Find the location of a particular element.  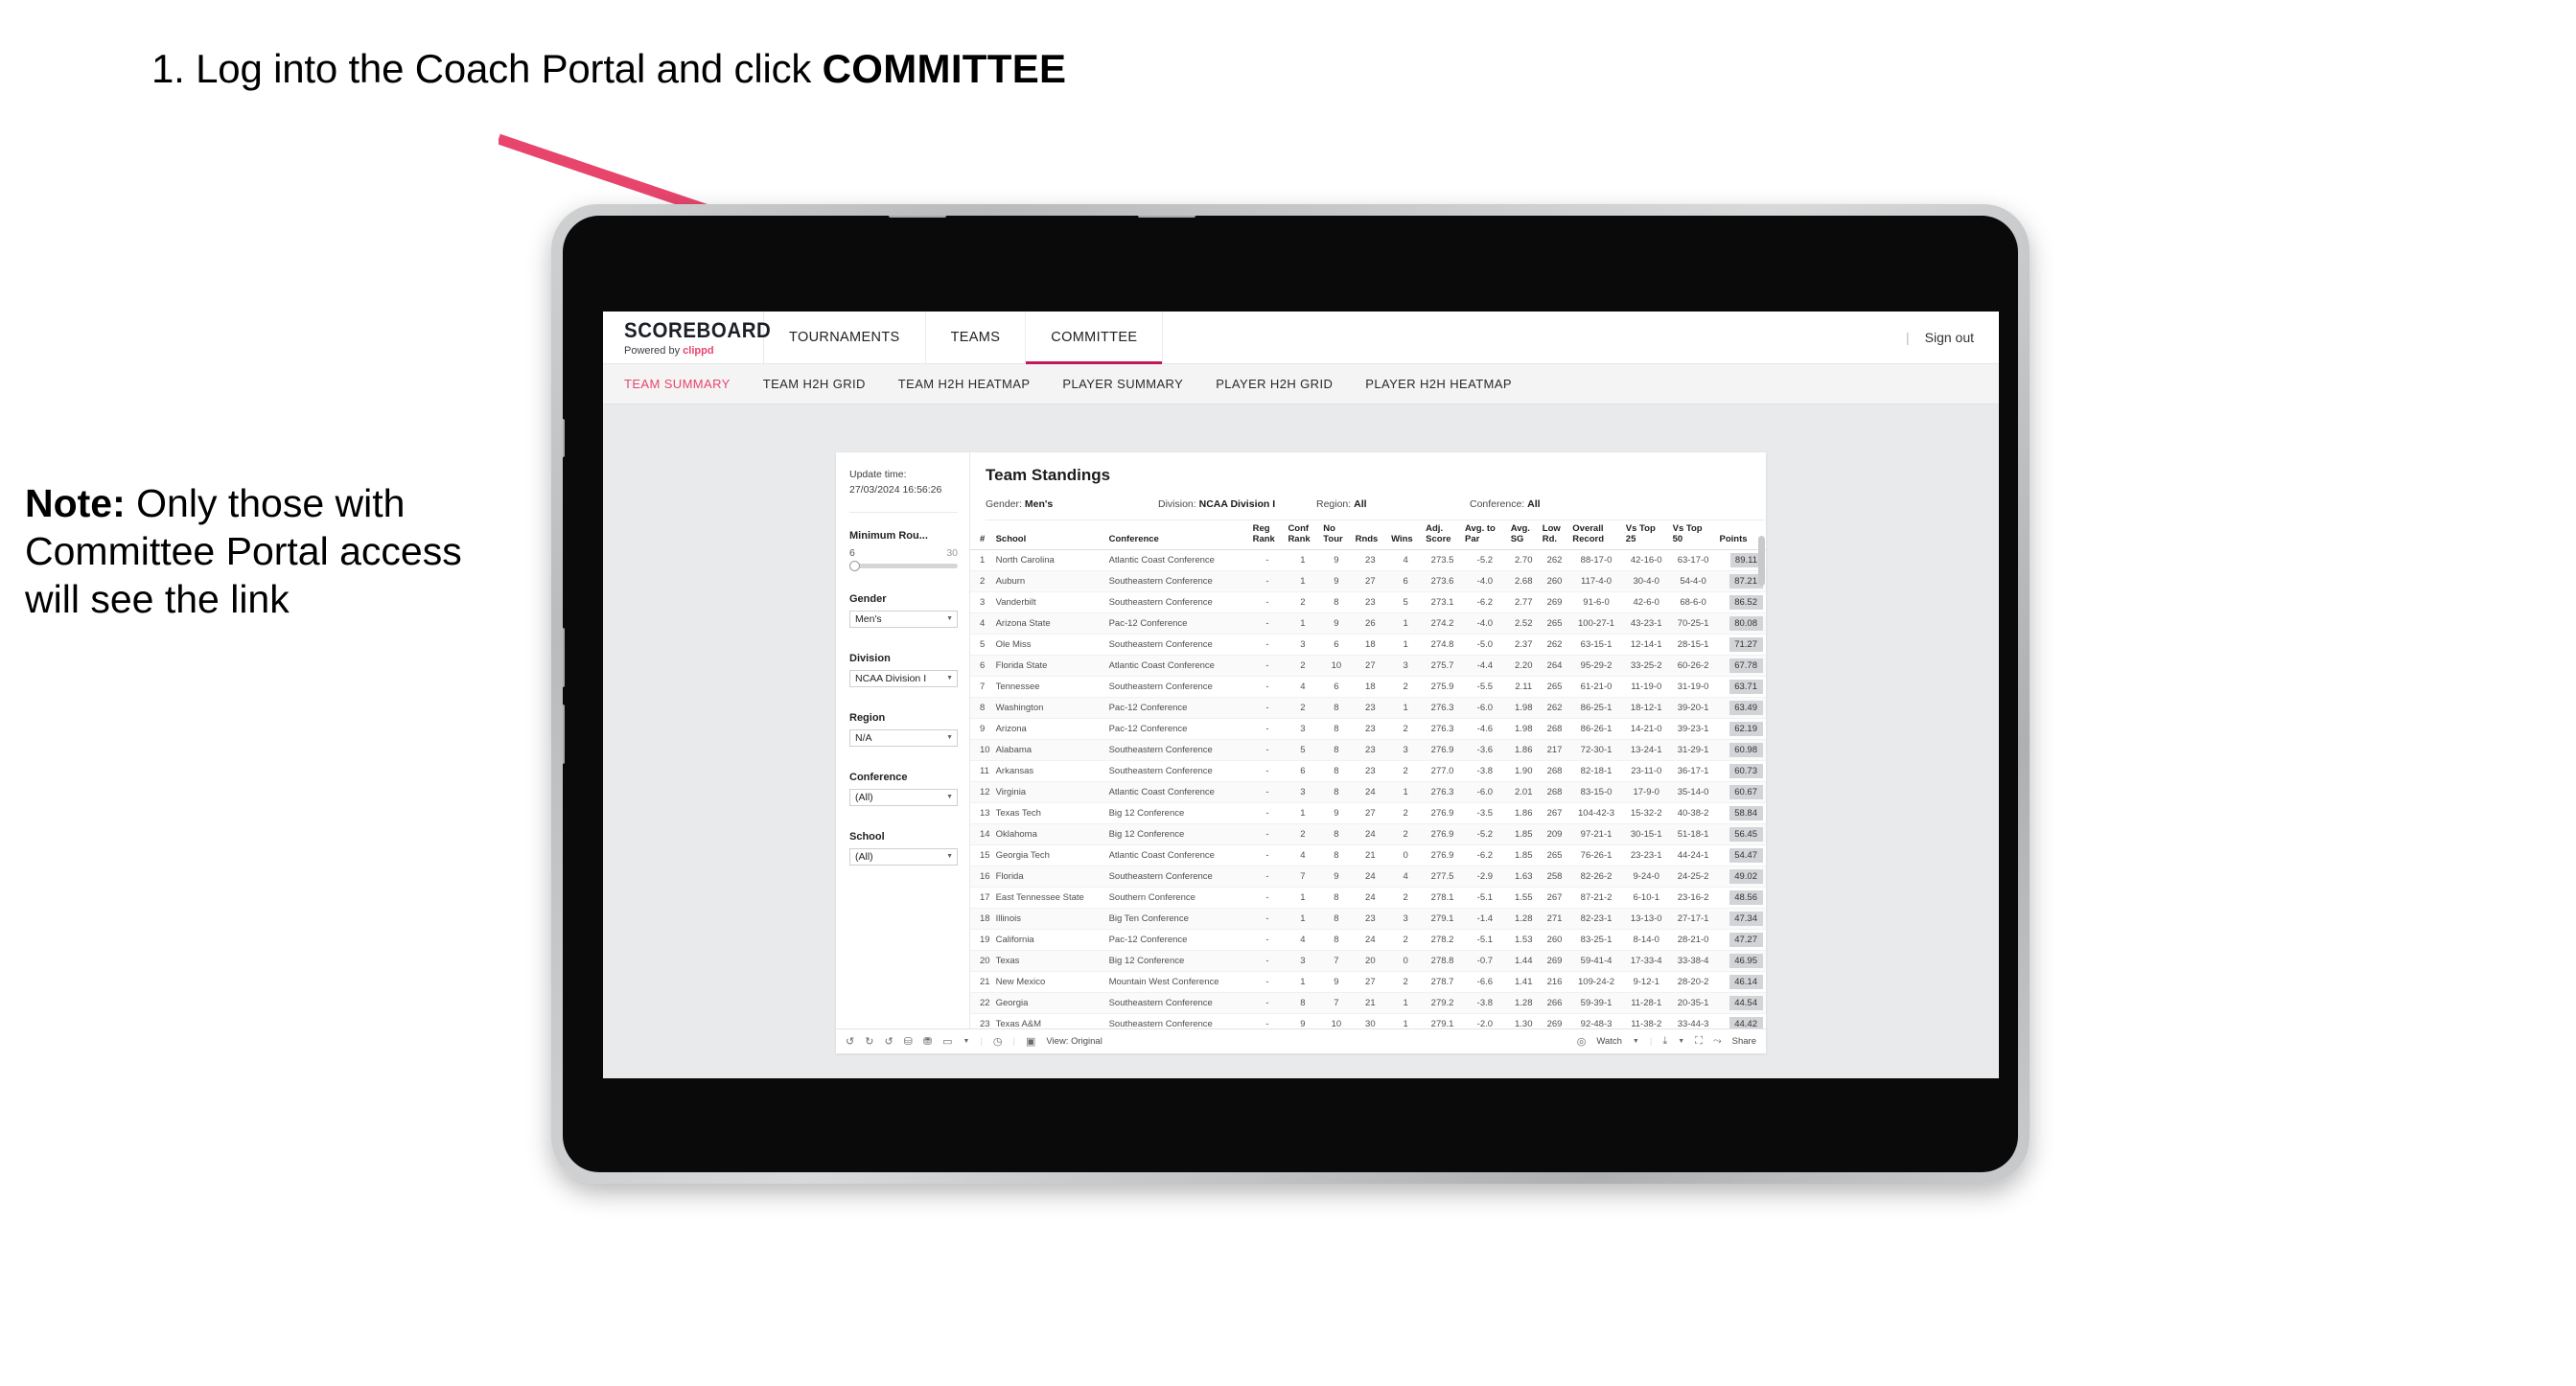

table-cell: 46.14 is located at coordinates (1741, 982).